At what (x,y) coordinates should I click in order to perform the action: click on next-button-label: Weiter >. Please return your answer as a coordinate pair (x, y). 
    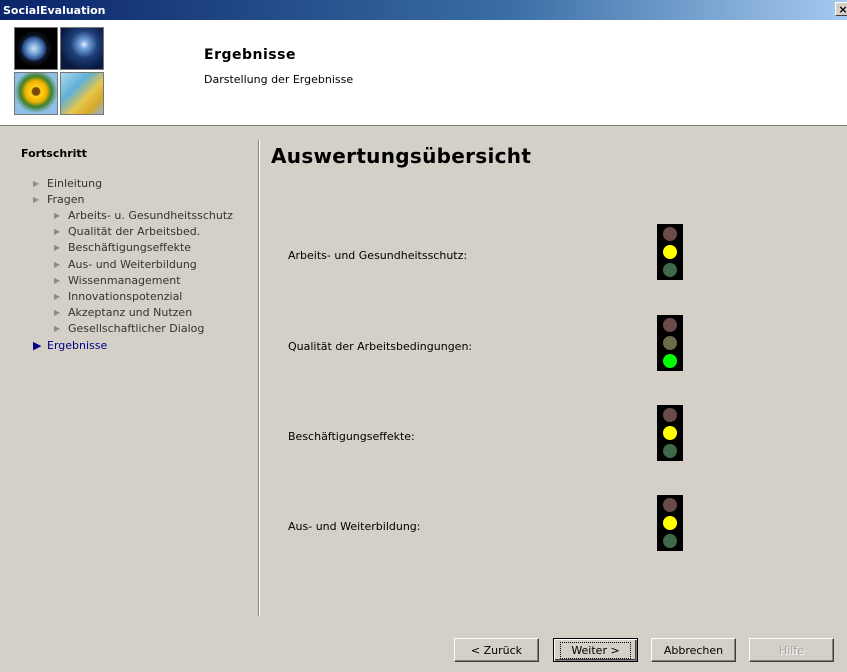
    Looking at the image, I should click on (595, 650).